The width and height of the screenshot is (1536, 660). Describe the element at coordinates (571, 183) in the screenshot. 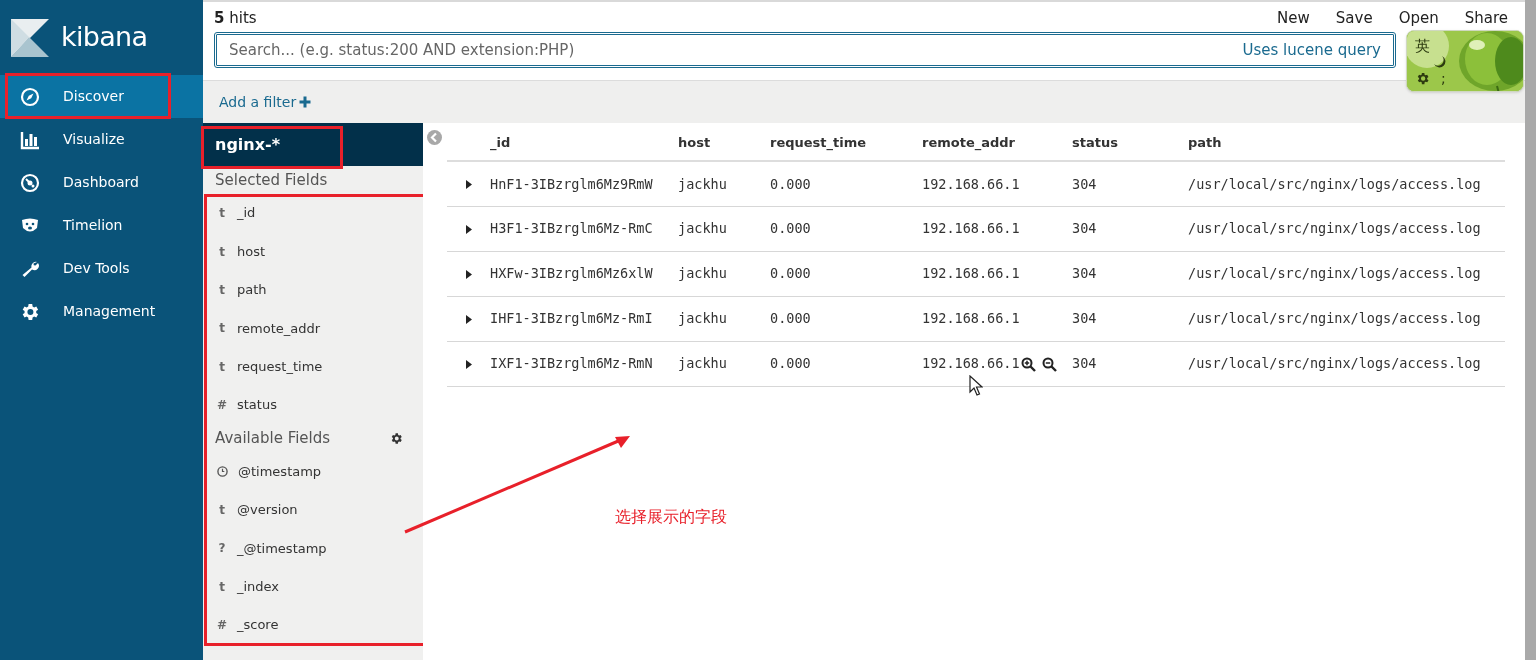

I see `table-cell: HnF1-3IBzrglm6Mz9RmW` at that location.